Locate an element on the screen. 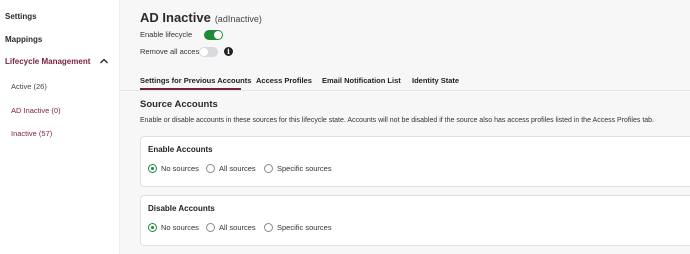  sidebar-item-active: Active (26) is located at coordinates (29, 86).